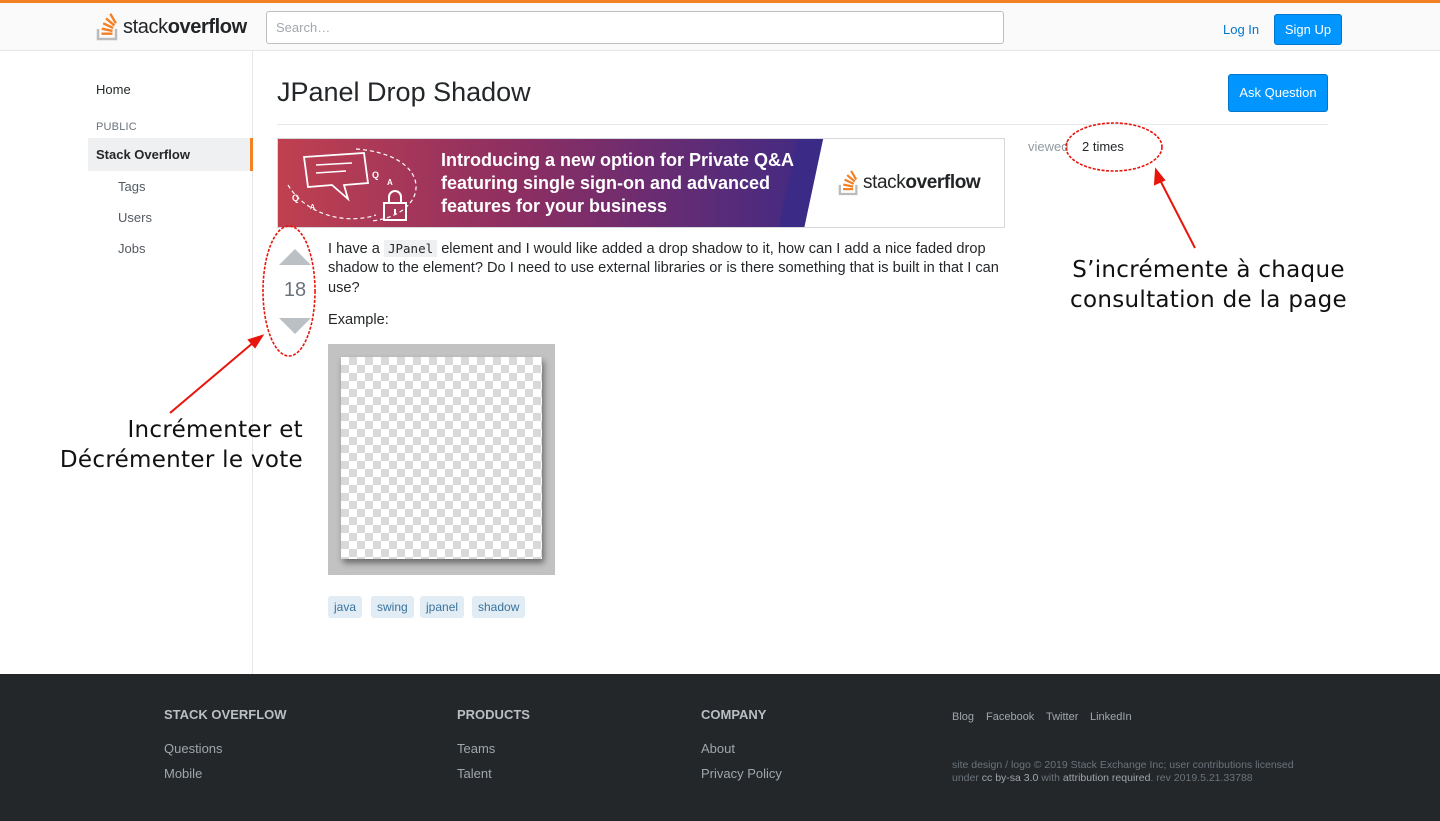  I want to click on tag-swing: swing, so click(392, 607).